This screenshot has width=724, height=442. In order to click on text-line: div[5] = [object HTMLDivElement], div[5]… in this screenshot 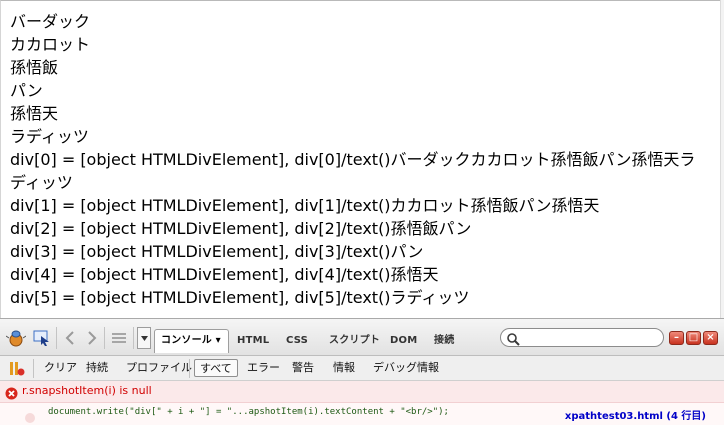, I will do `click(240, 297)`.